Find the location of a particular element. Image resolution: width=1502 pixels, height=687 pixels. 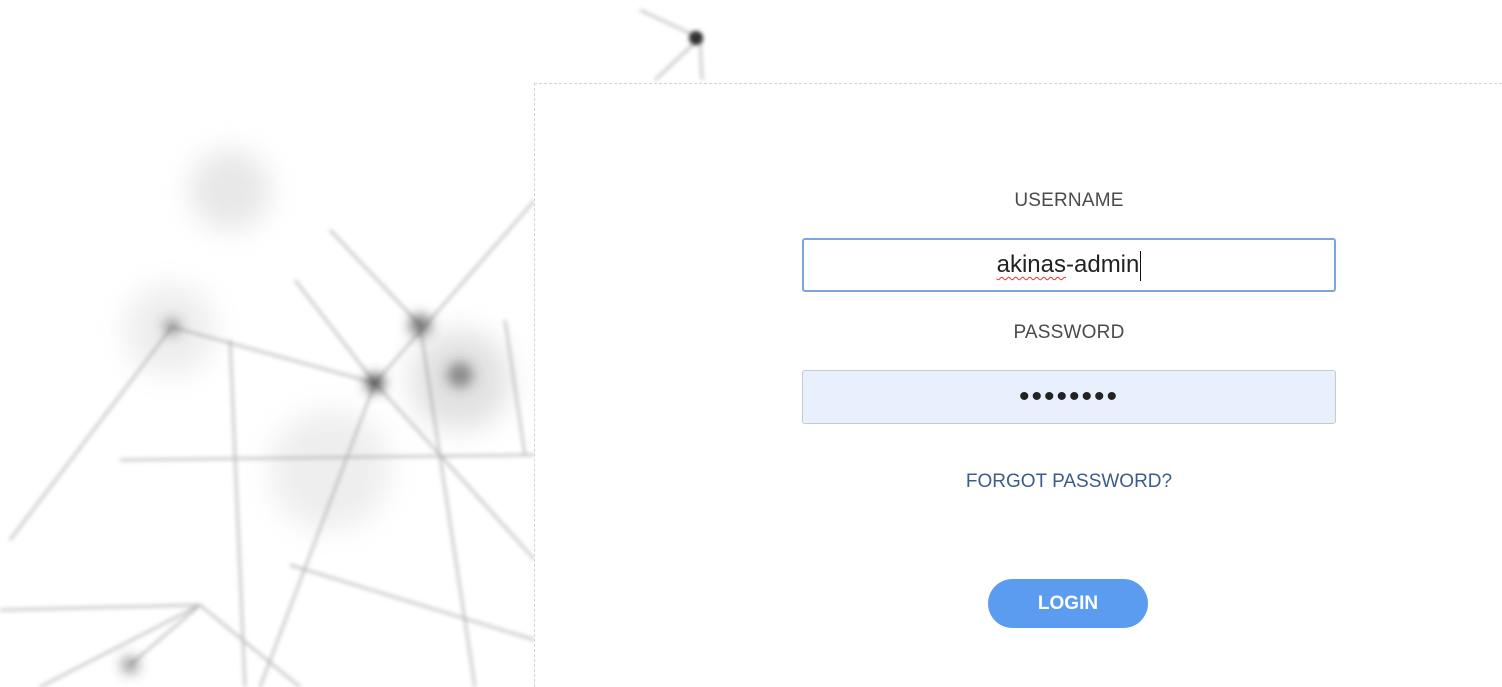

password-input: •••••••• is located at coordinates (1069, 397).